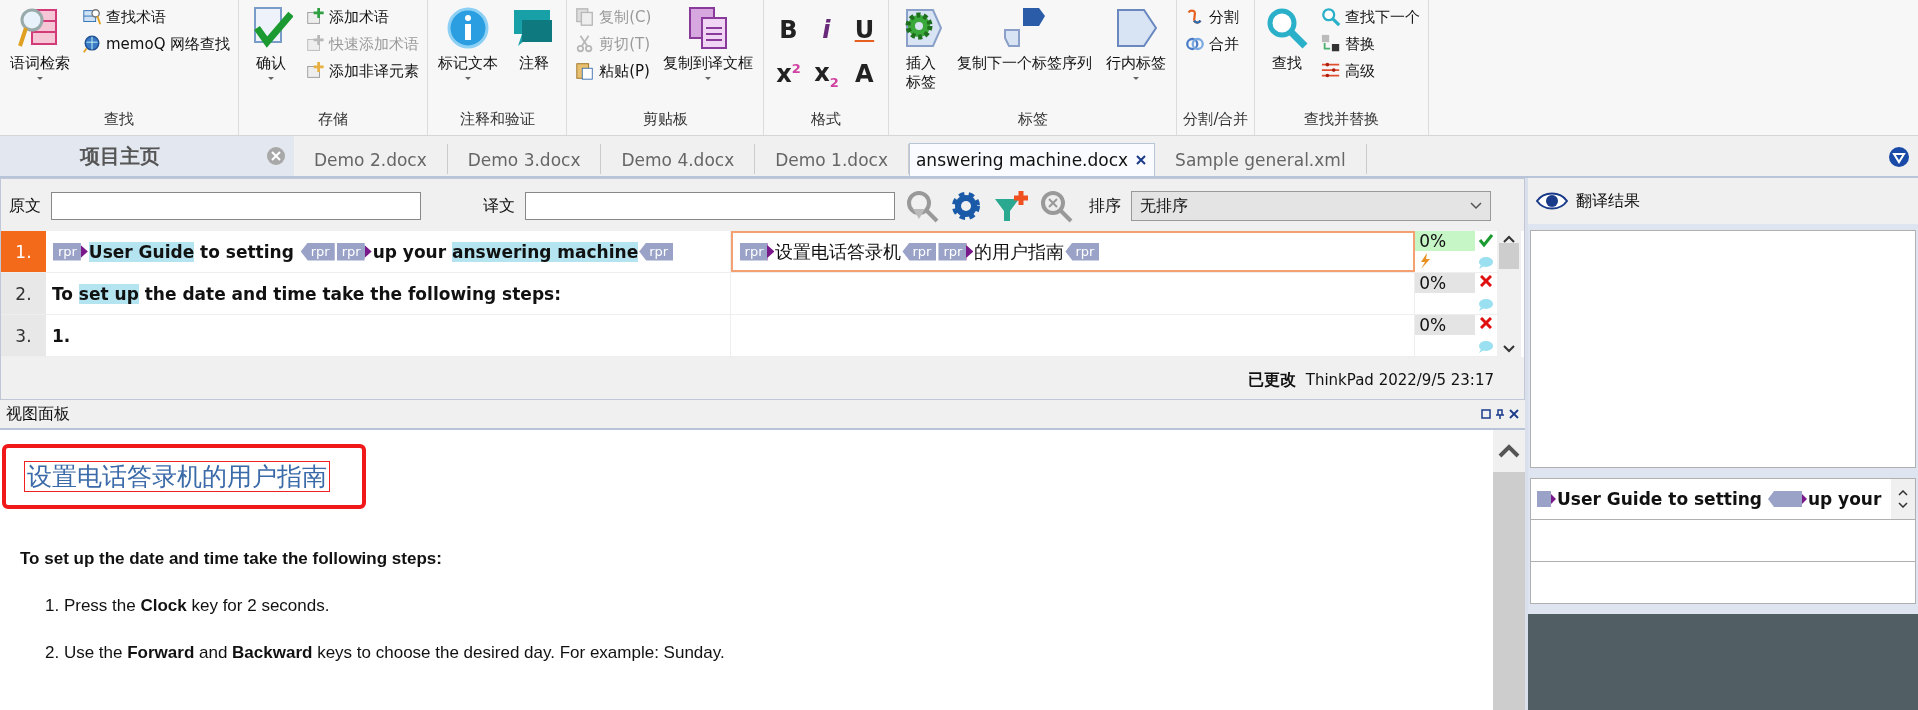 The image size is (1918, 710). I want to click on ribbon-button: 注释, so click(534, 39).